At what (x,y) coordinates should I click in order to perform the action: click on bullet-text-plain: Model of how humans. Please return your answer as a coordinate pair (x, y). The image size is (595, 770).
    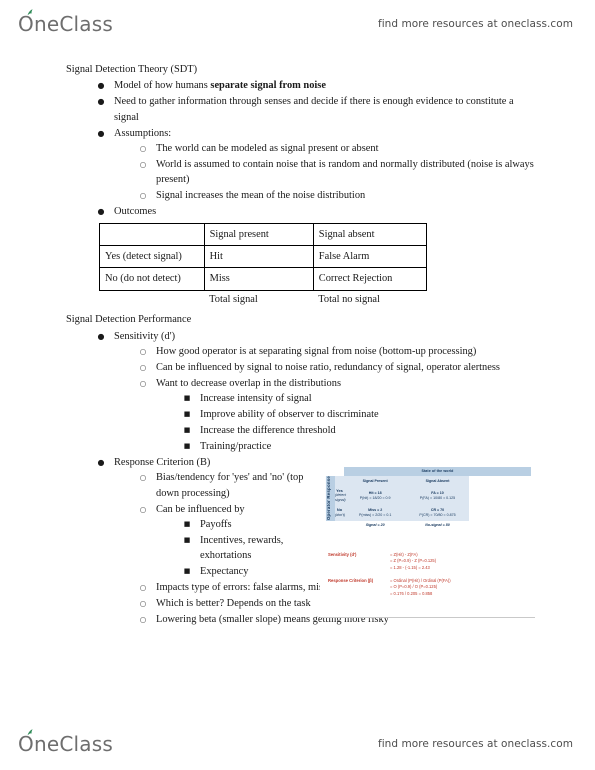
    Looking at the image, I should click on (162, 86).